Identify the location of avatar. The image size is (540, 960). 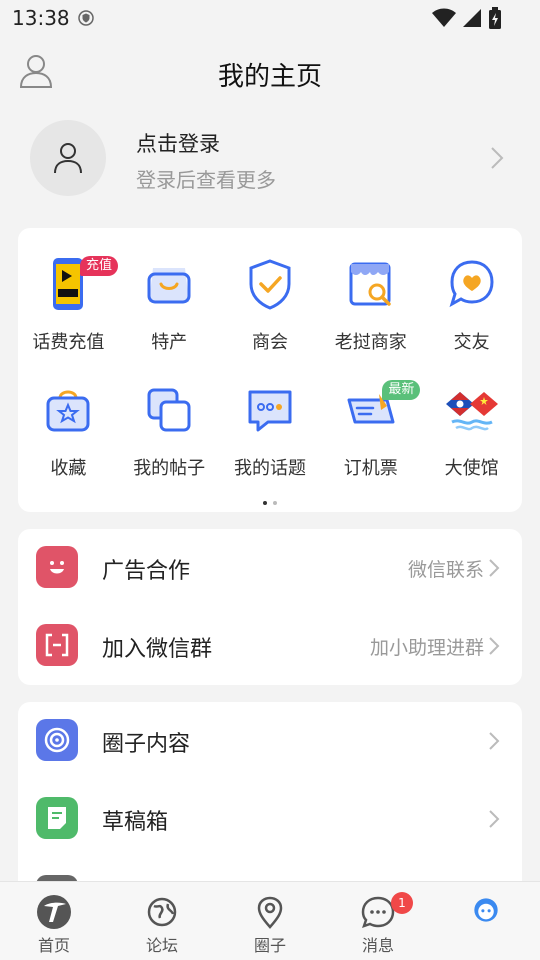
(68, 158).